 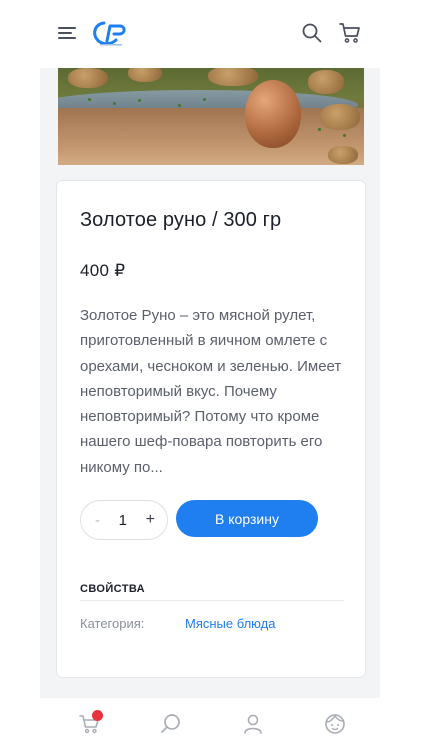 I want to click on properties-divider, so click(x=212, y=600).